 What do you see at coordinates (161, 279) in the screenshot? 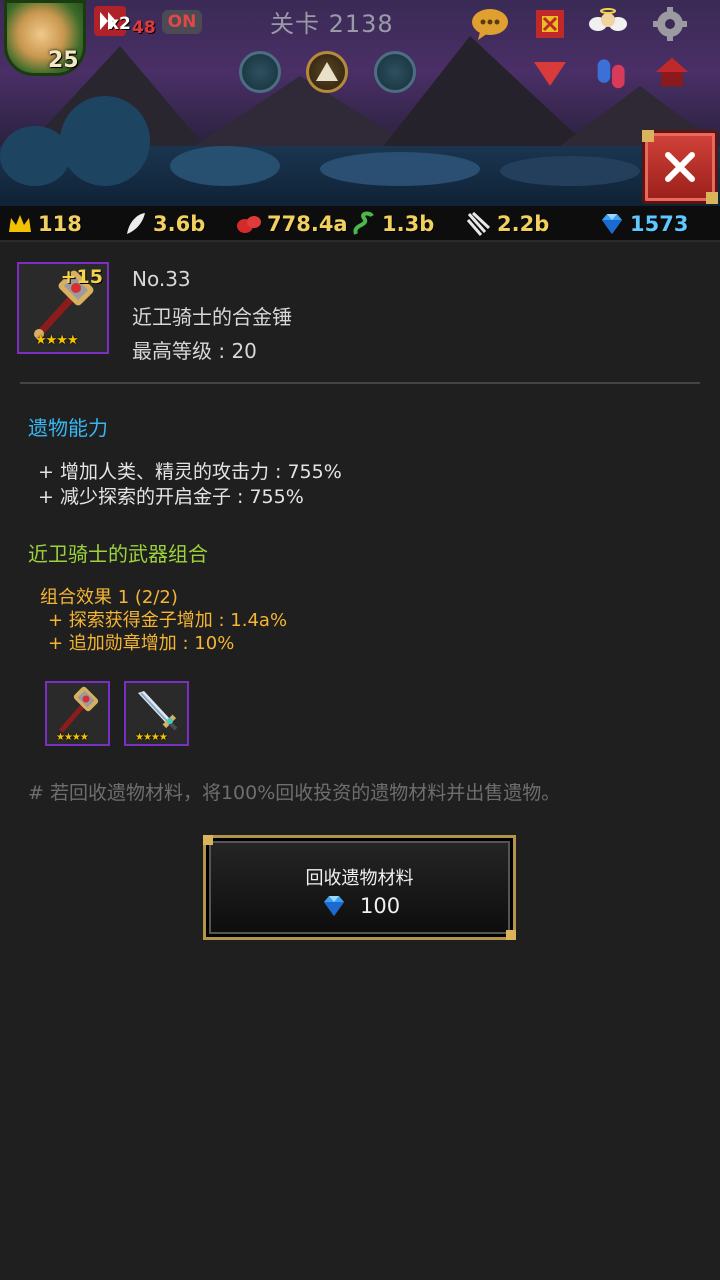
I see `relic-number: No.33` at bounding box center [161, 279].